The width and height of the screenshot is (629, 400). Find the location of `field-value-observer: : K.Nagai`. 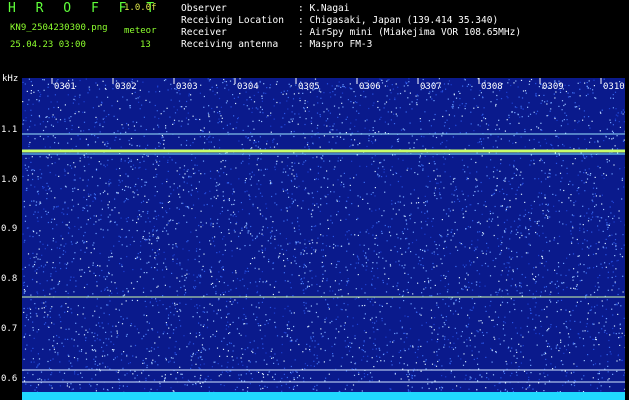

field-value-observer: : K.Nagai is located at coordinates (324, 8).